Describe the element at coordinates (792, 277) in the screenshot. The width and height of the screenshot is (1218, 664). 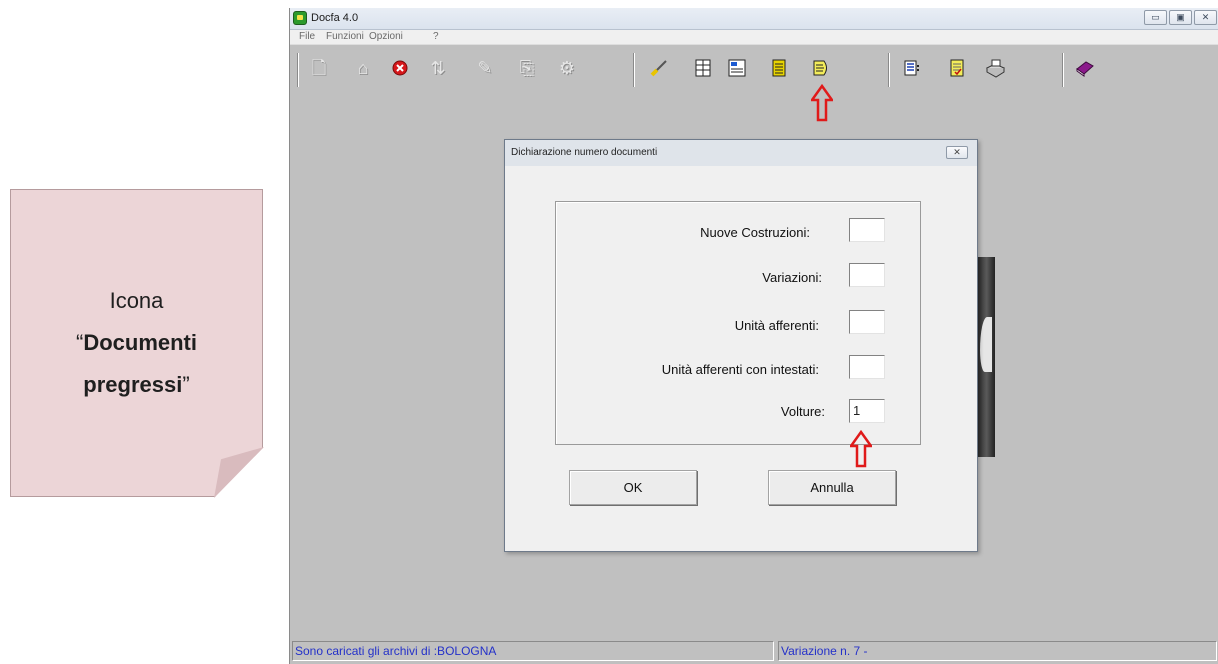
I see `label-variazioni: Variazioni:` at that location.